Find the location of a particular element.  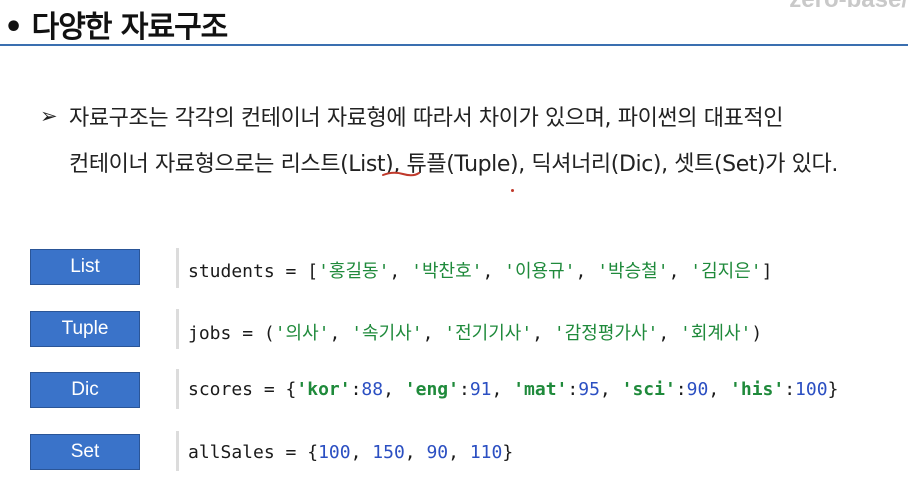

slide-title: • 다양한 자료구조 is located at coordinates (116, 27).